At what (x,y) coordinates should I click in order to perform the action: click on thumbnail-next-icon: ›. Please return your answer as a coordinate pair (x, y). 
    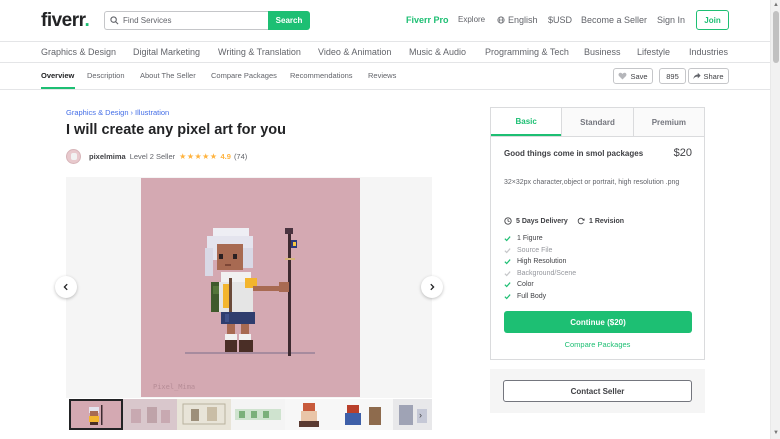
    Looking at the image, I should click on (420, 415).